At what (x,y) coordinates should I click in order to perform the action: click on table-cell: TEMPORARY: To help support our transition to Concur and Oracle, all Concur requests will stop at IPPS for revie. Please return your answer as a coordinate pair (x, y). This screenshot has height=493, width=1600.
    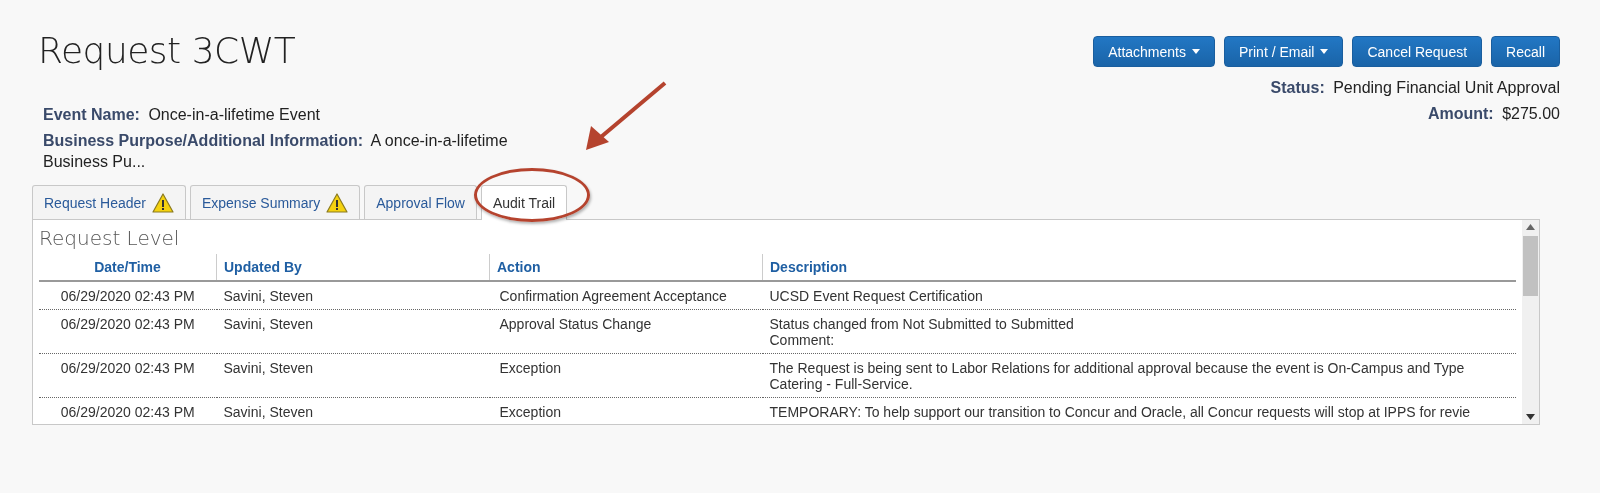
    Looking at the image, I should click on (1120, 412).